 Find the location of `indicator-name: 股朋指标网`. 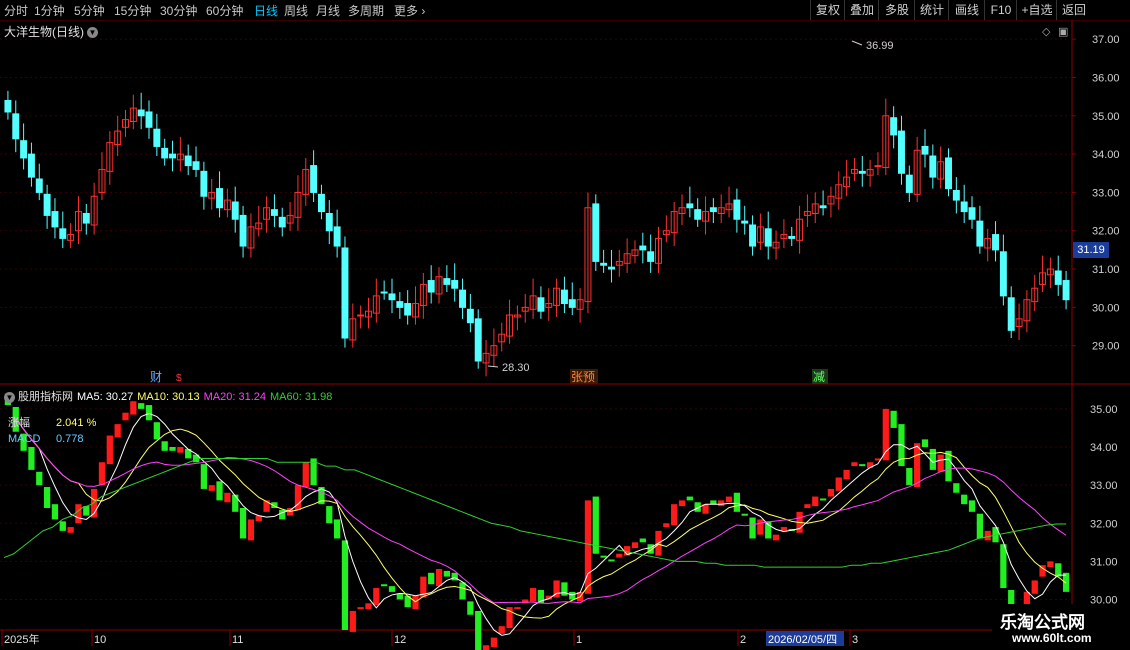

indicator-name: 股朋指标网 is located at coordinates (45, 397).